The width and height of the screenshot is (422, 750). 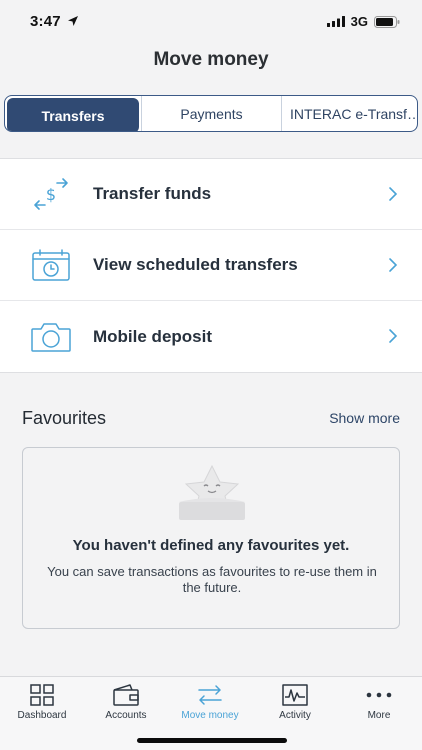 What do you see at coordinates (210, 695) in the screenshot?
I see `transfer-arrows-icon` at bounding box center [210, 695].